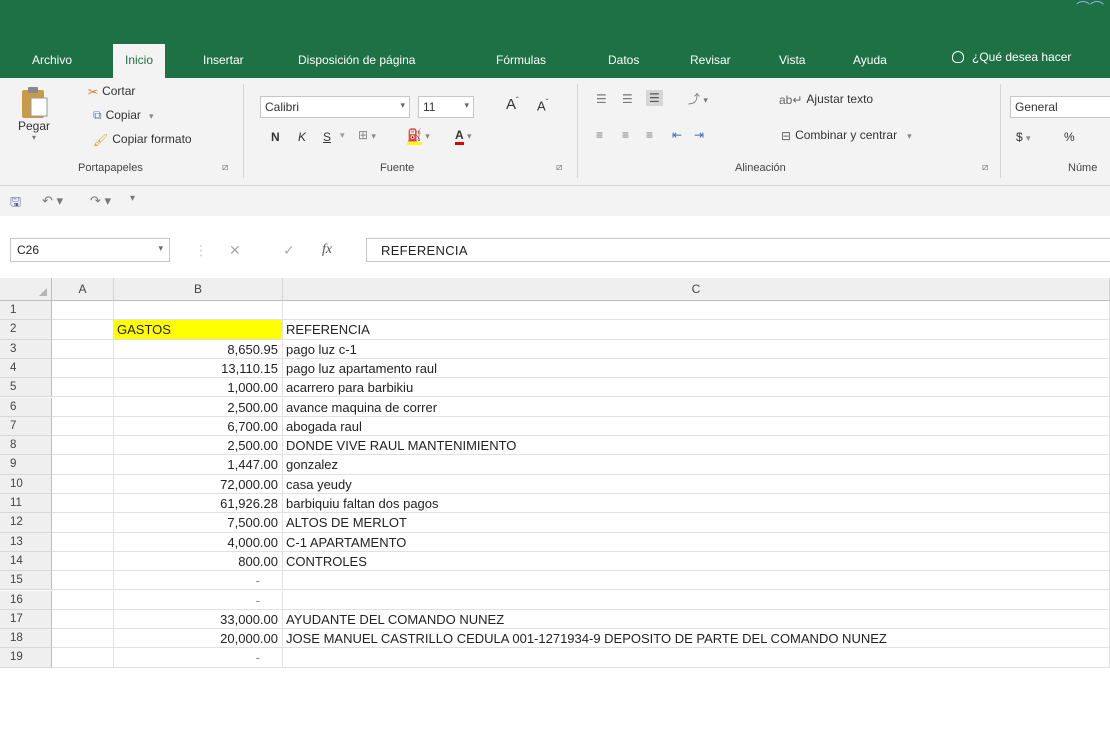 This screenshot has height=741, width=1110. I want to click on format-painter-button: 🖌 Copiar formato, so click(142, 139).